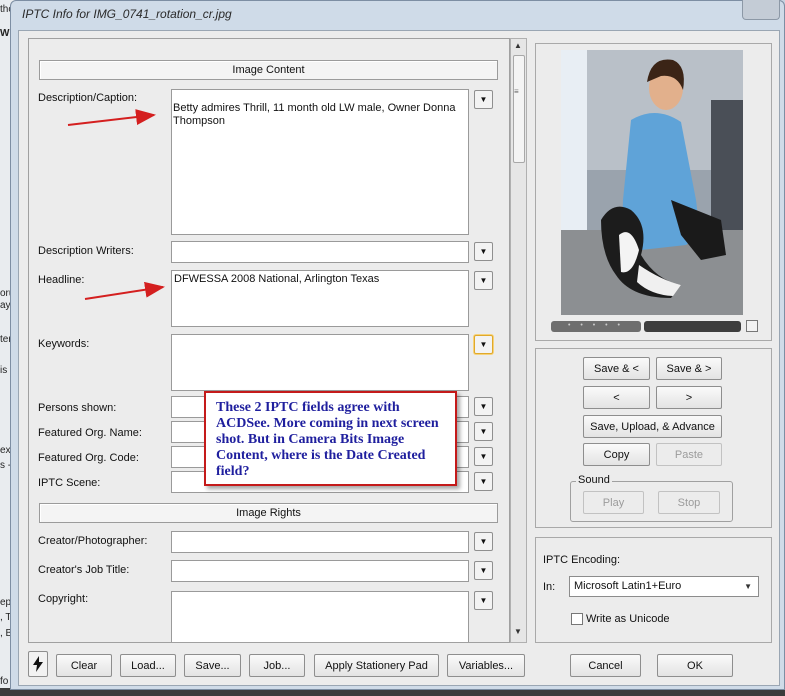  Describe the element at coordinates (116, 204) in the screenshot. I see `annotation-arrows` at that location.